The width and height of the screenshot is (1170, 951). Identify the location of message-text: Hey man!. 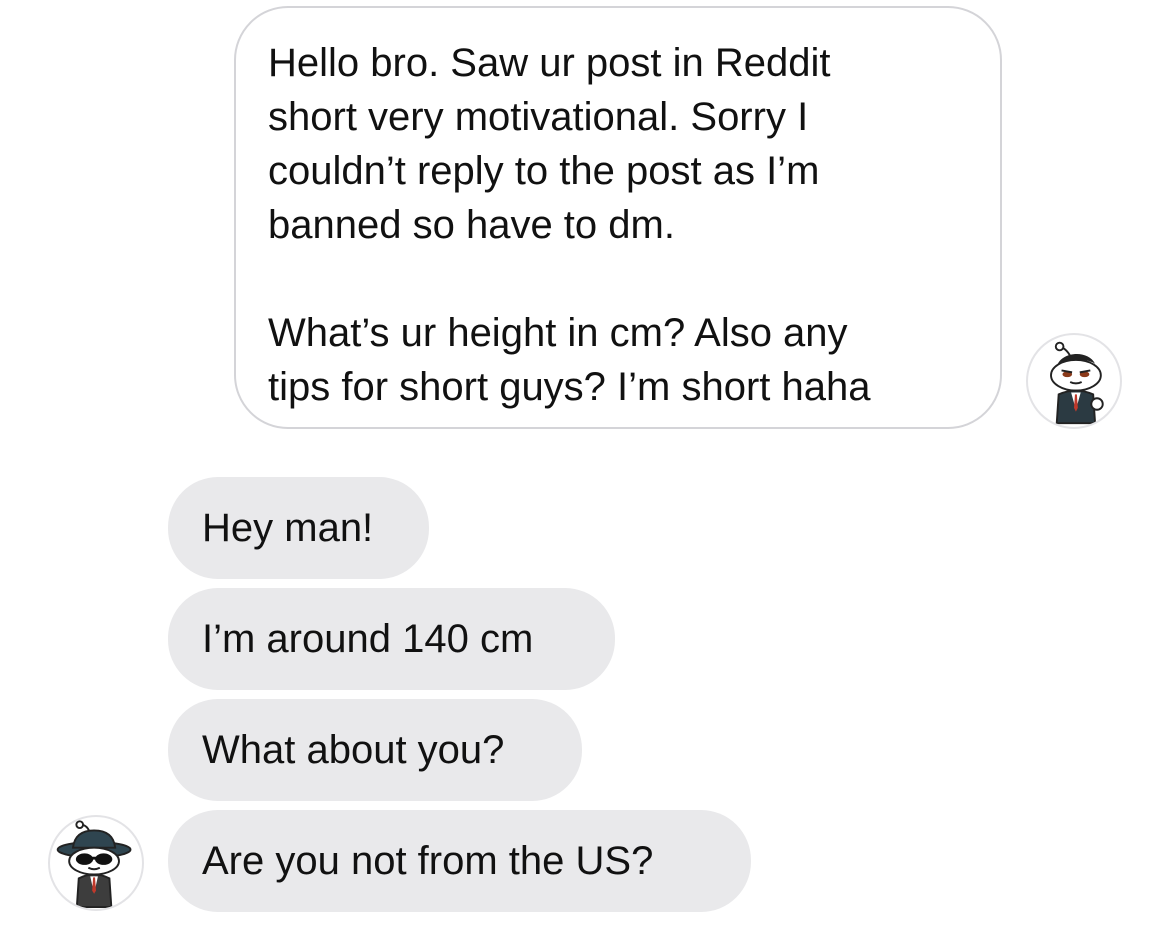
(288, 528).